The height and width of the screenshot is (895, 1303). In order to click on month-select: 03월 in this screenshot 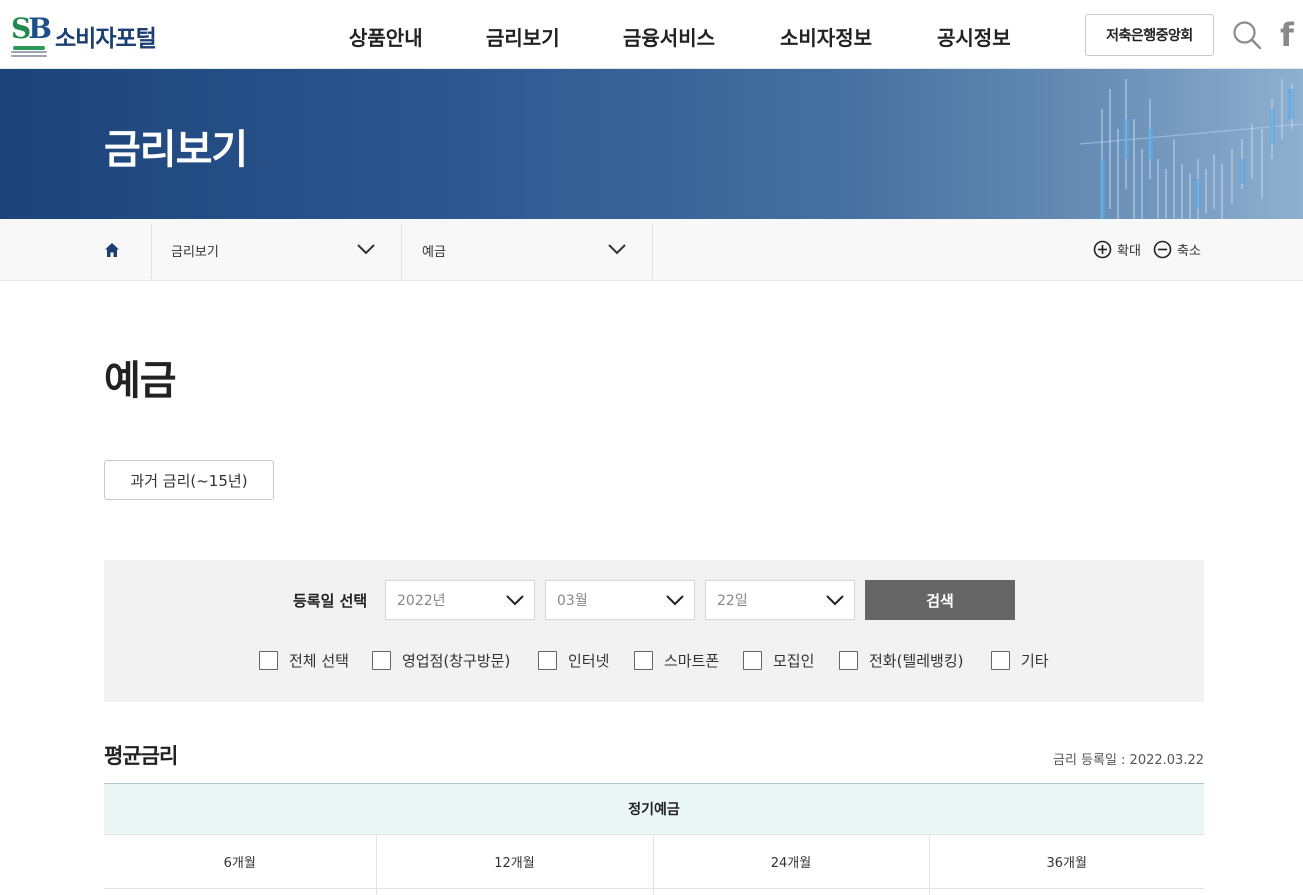, I will do `click(620, 600)`.